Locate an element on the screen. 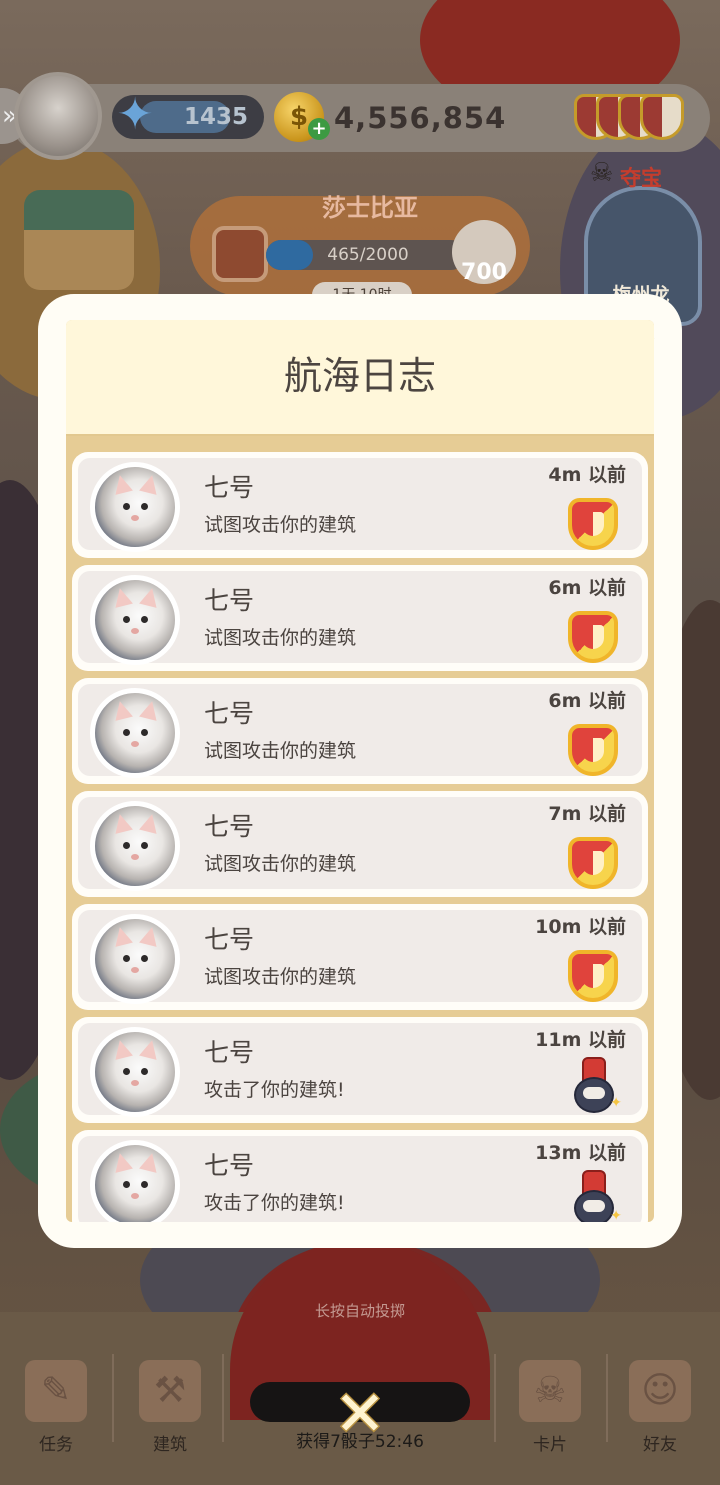  modal-header: 航海日志 is located at coordinates (360, 378).